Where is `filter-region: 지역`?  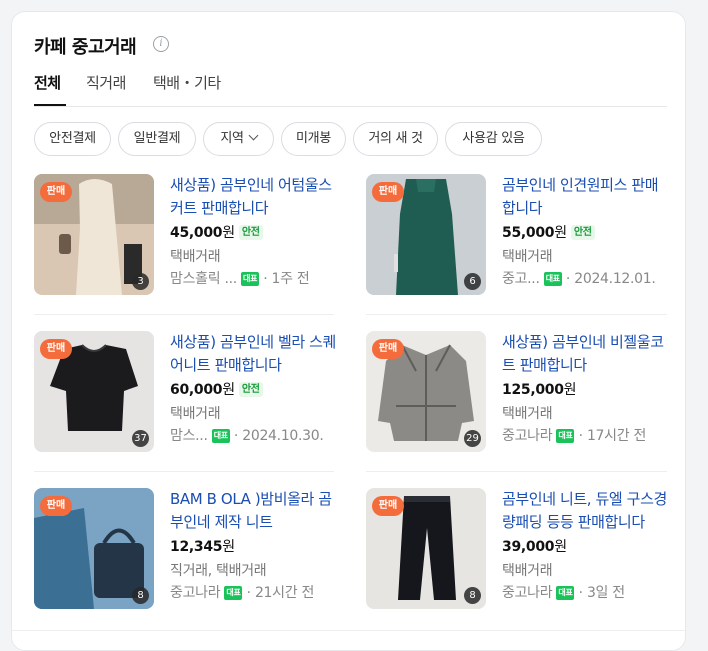 filter-region: 지역 is located at coordinates (238, 139).